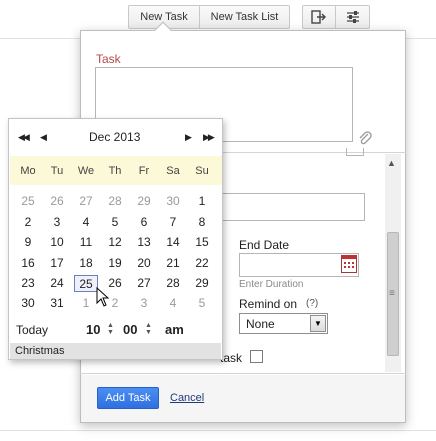 The width and height of the screenshot is (436, 441). I want to click on date-picker-title: Dec 2013, so click(115, 137).